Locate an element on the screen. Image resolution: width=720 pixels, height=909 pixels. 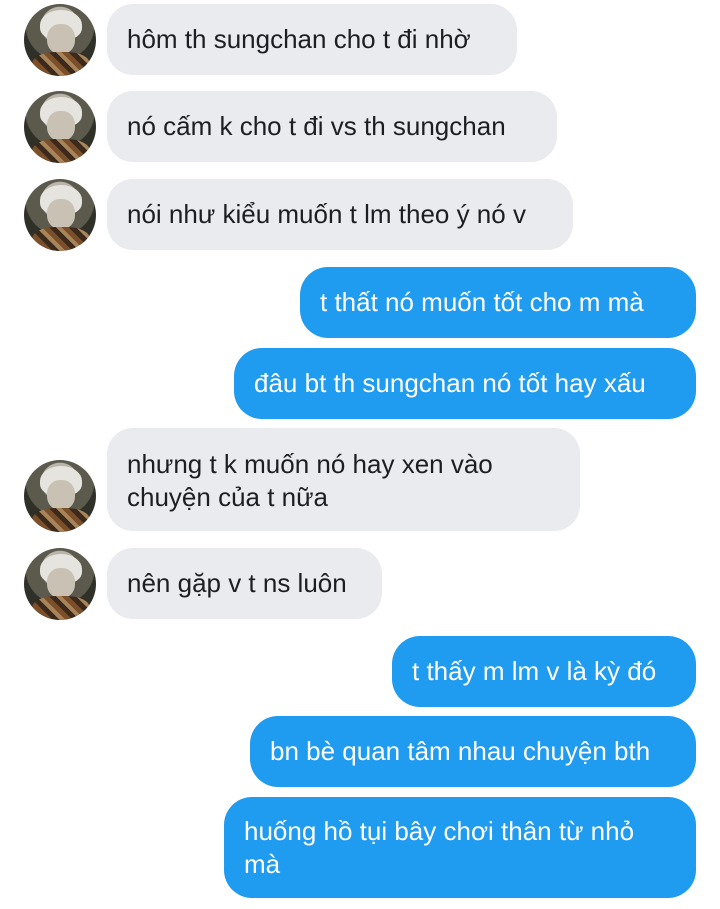
message-text: hôm th sungchan cho t đi nhờ is located at coordinates (299, 39).